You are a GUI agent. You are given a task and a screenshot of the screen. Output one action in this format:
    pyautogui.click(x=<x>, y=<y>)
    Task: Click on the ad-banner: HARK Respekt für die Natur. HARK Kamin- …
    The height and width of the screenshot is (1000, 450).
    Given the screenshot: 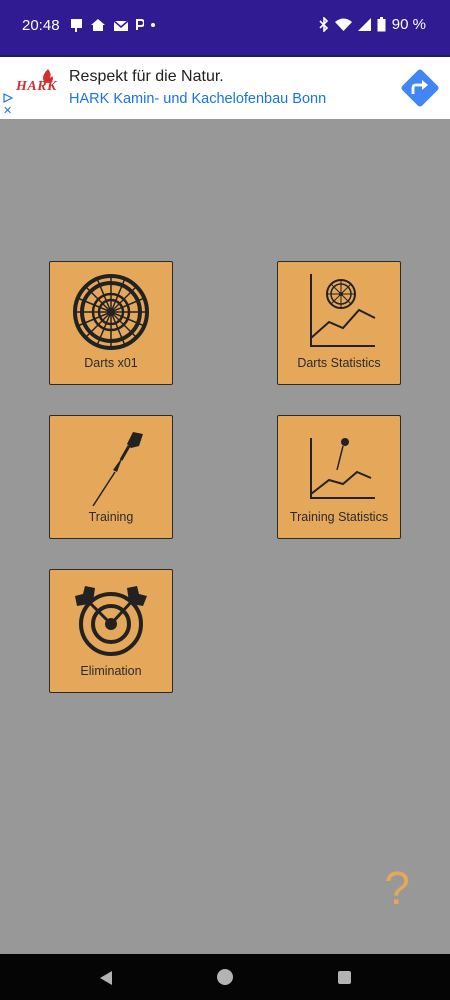 What is the action you would take?
    pyautogui.click(x=225, y=88)
    